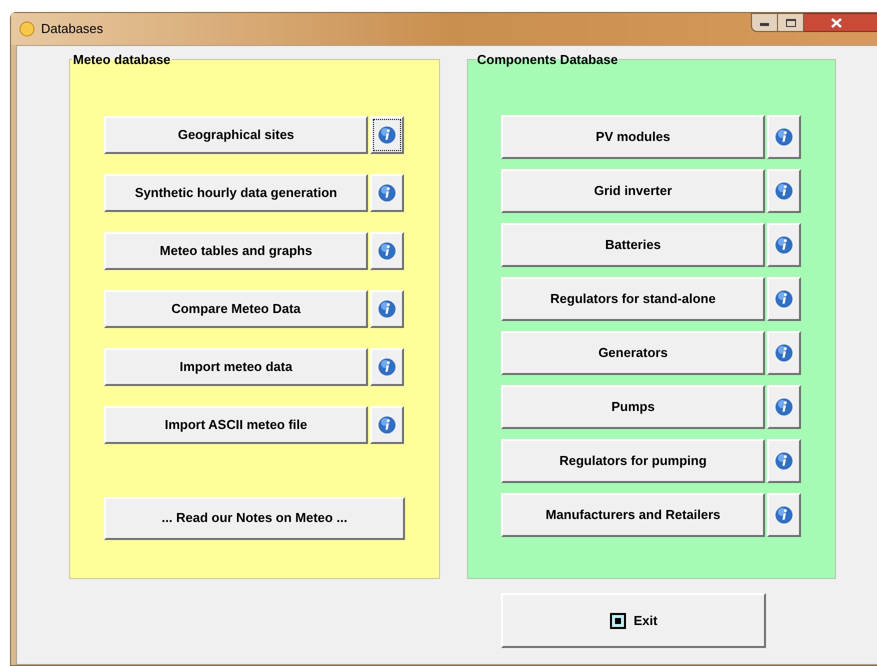 The width and height of the screenshot is (877, 666). I want to click on database-button: Meteo tables and graphs, so click(236, 251).